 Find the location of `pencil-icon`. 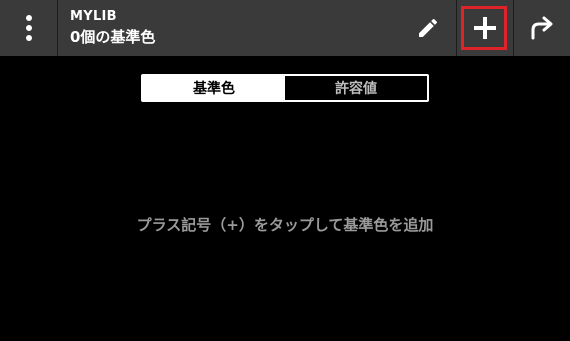

pencil-icon is located at coordinates (428, 27).